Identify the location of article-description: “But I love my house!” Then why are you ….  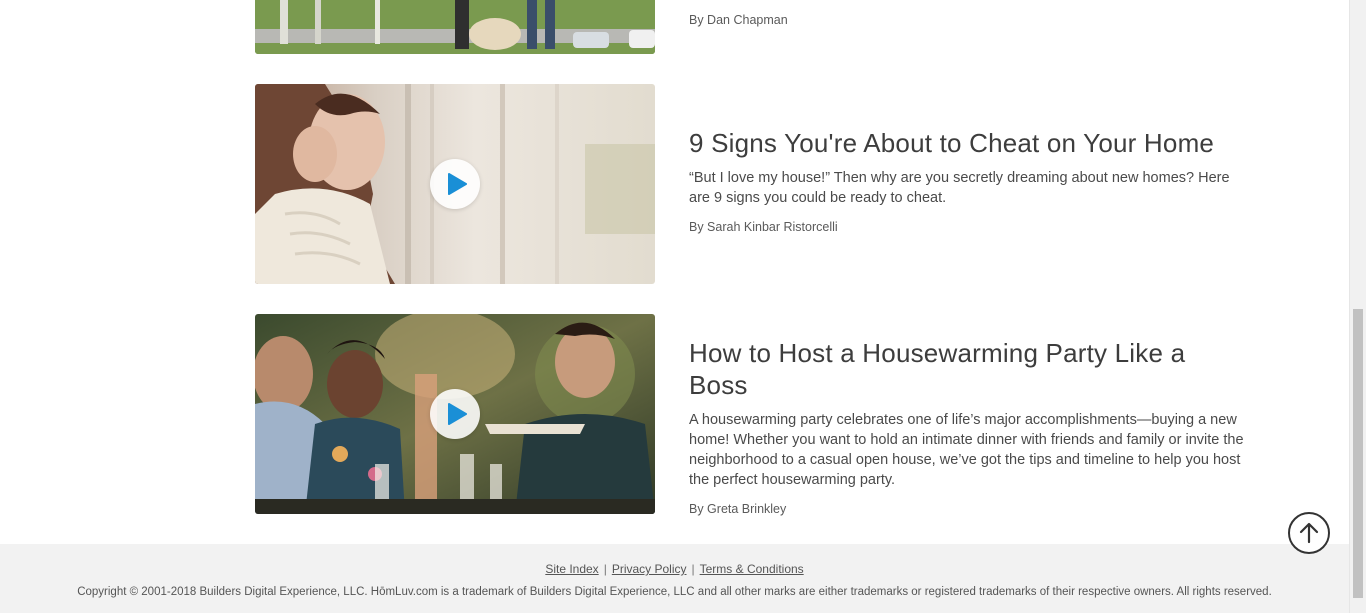
(959, 188).